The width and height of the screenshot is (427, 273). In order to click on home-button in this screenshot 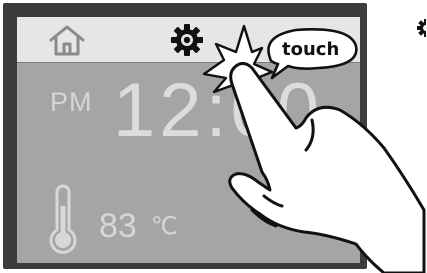, I will do `click(67, 40)`.